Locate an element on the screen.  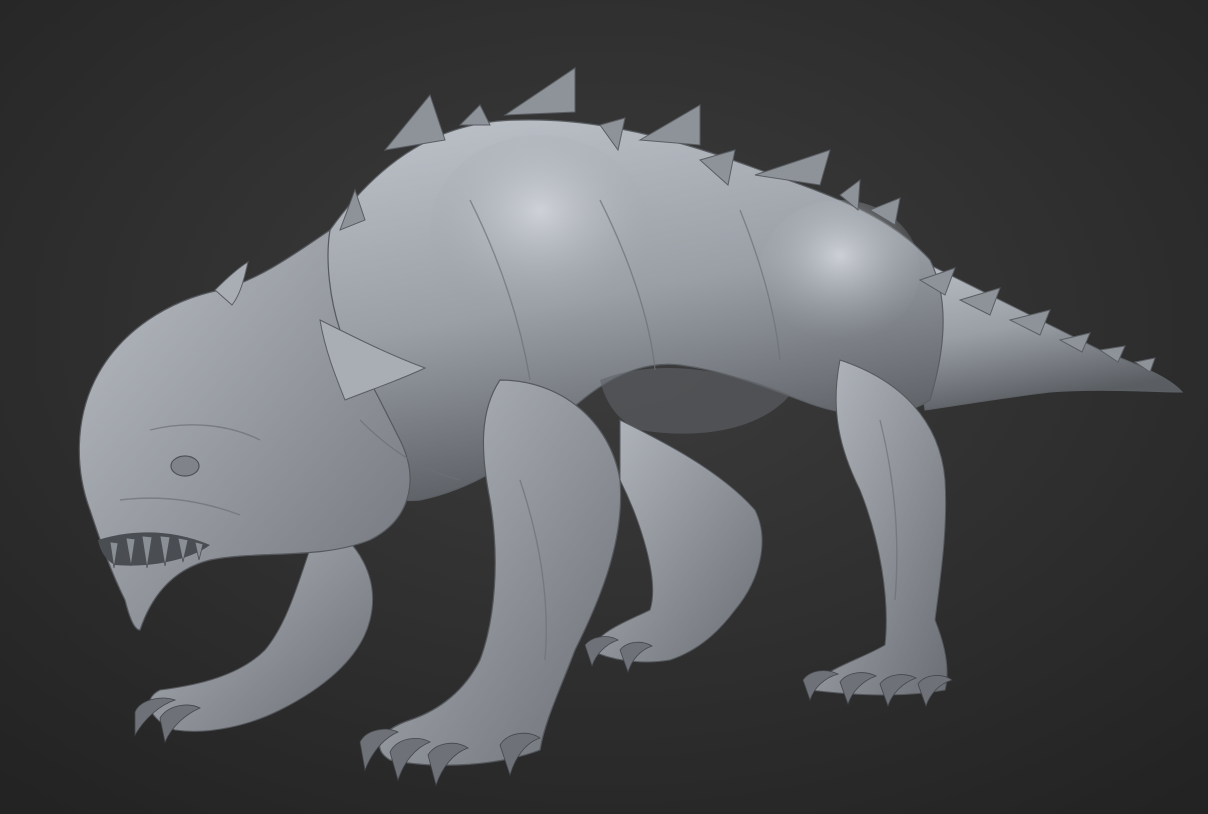
creature-eye is located at coordinates (185, 466).